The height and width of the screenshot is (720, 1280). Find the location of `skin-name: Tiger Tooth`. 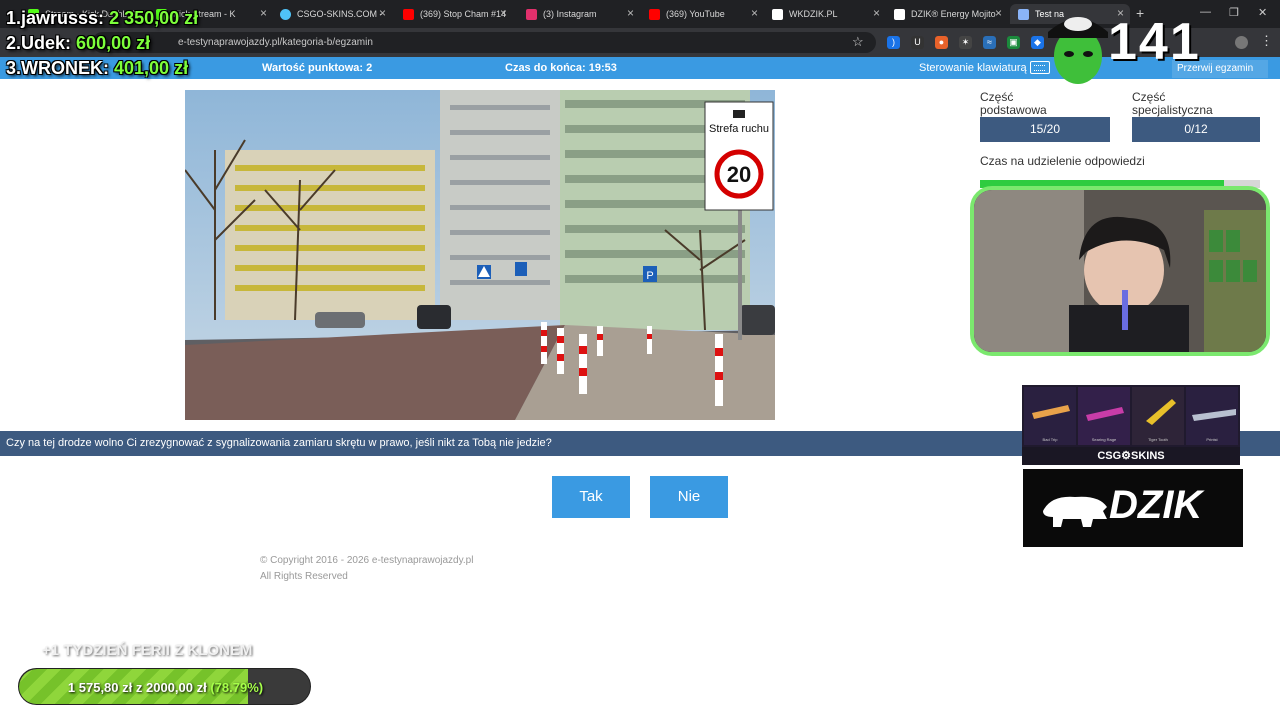

skin-name: Tiger Tooth is located at coordinates (1158, 439).